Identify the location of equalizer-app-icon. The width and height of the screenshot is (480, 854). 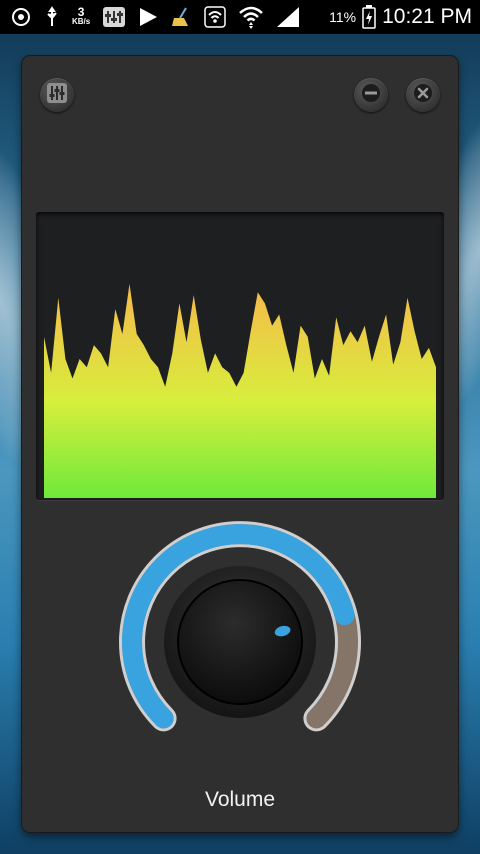
(114, 17).